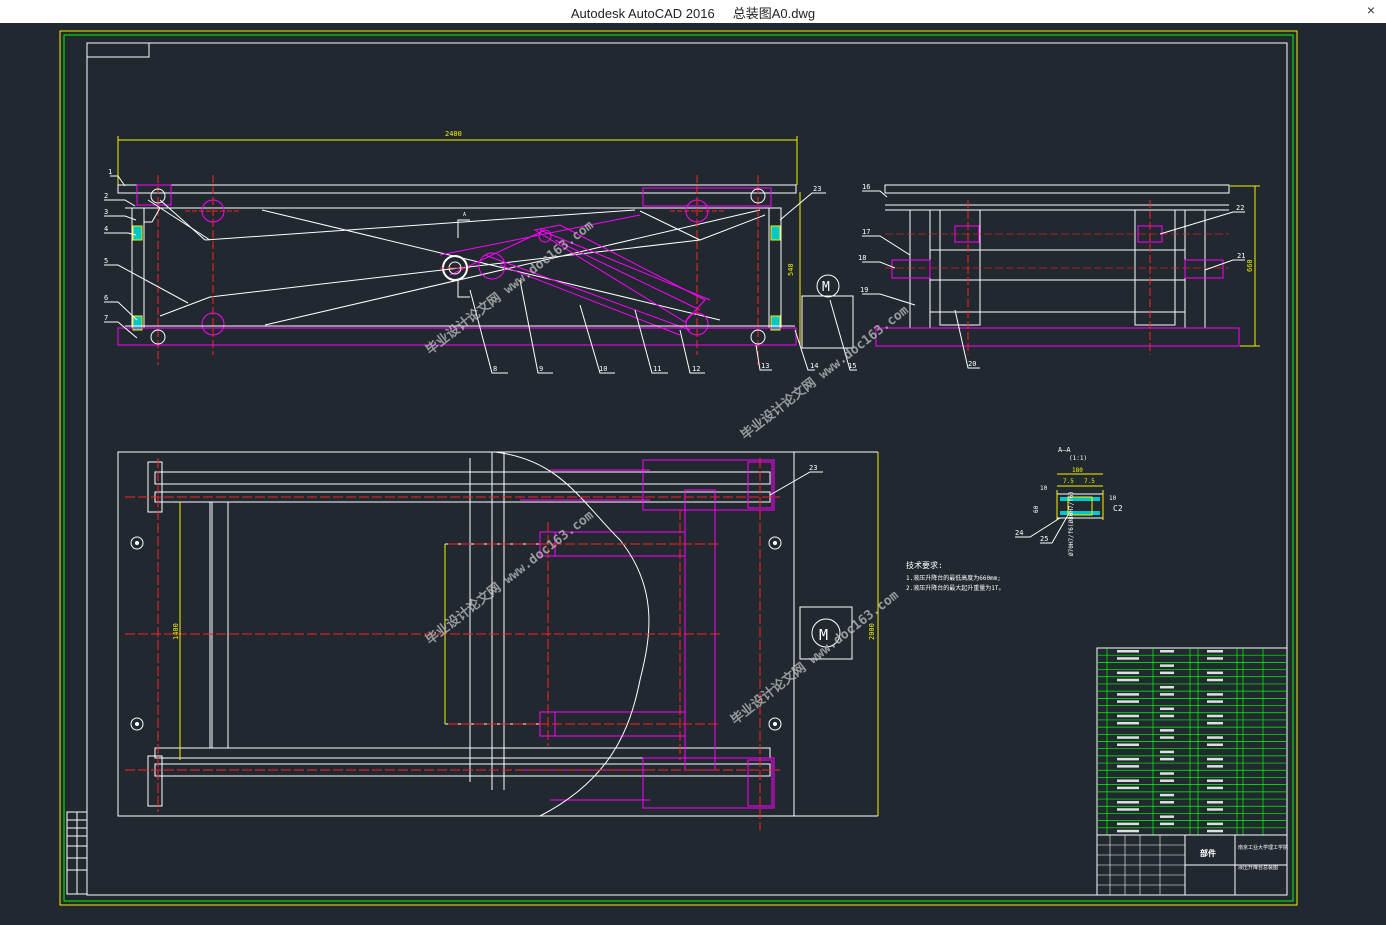 This screenshot has width=1386, height=925. What do you see at coordinates (1371, 10) in the screenshot?
I see `close-icon: ×` at bounding box center [1371, 10].